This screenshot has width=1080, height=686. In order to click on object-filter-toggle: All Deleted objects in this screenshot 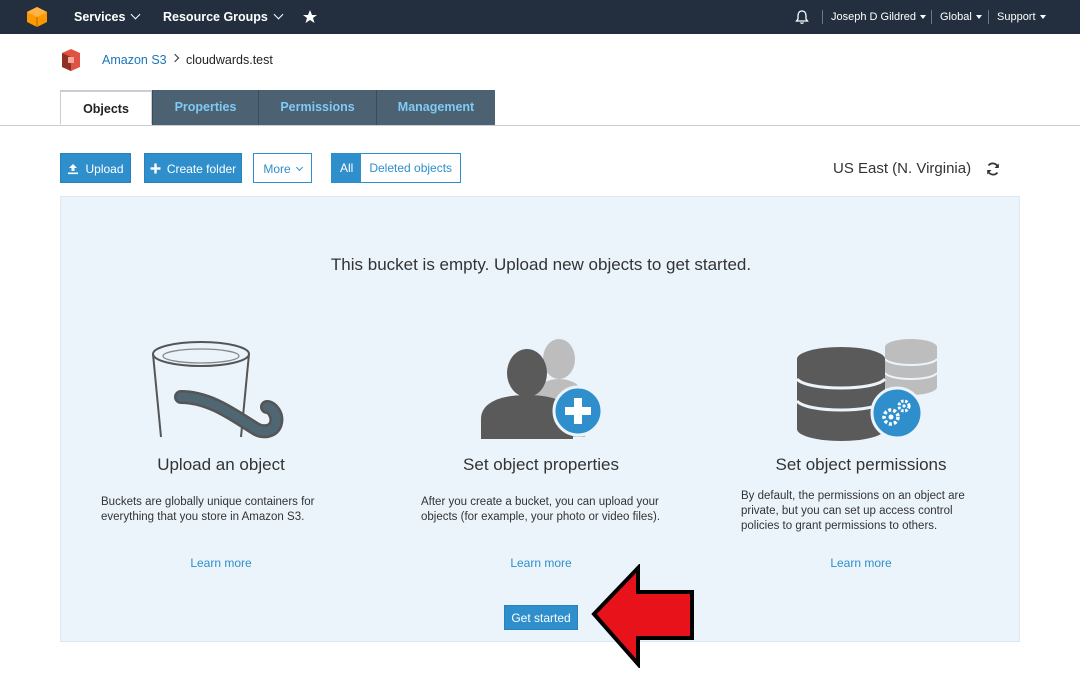, I will do `click(396, 168)`.